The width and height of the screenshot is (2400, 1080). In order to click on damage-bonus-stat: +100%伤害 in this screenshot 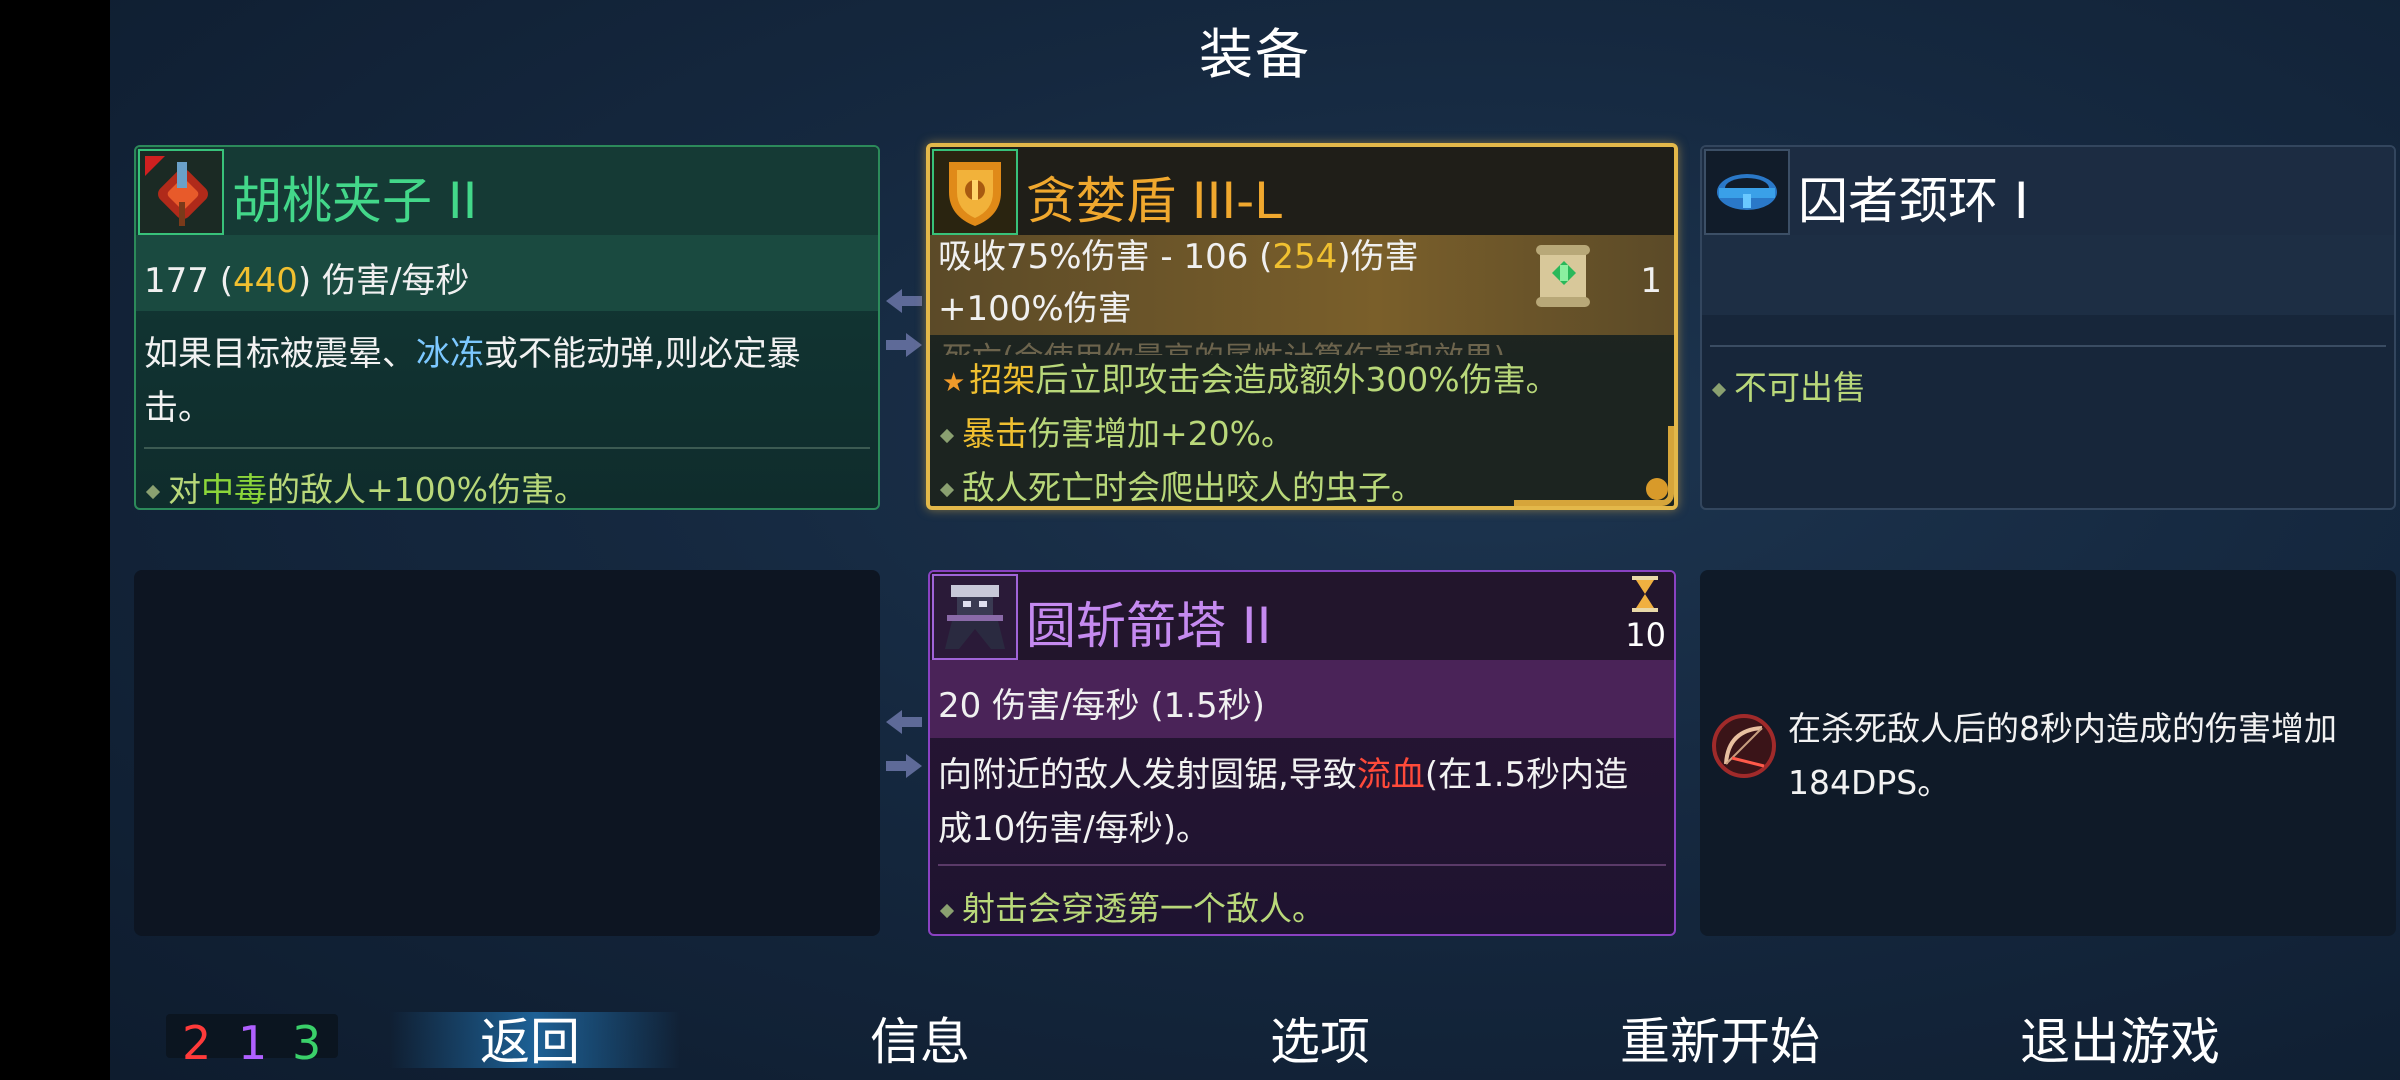, I will do `click(1035, 309)`.